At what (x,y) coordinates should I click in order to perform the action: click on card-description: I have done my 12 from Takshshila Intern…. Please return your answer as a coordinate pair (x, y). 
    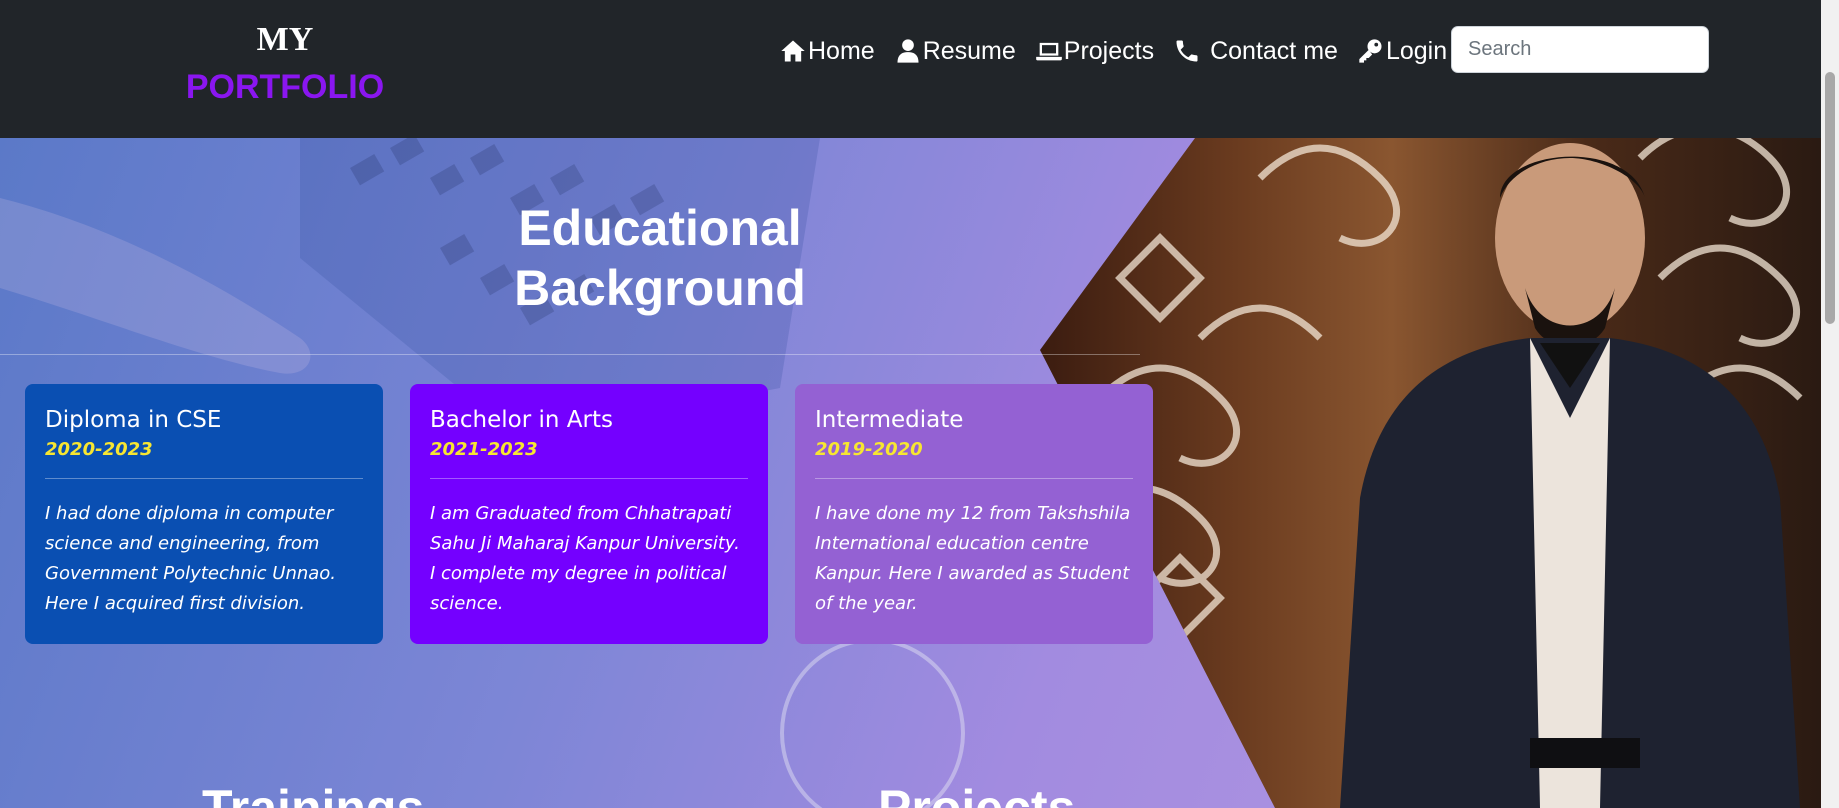
    Looking at the image, I should click on (973, 558).